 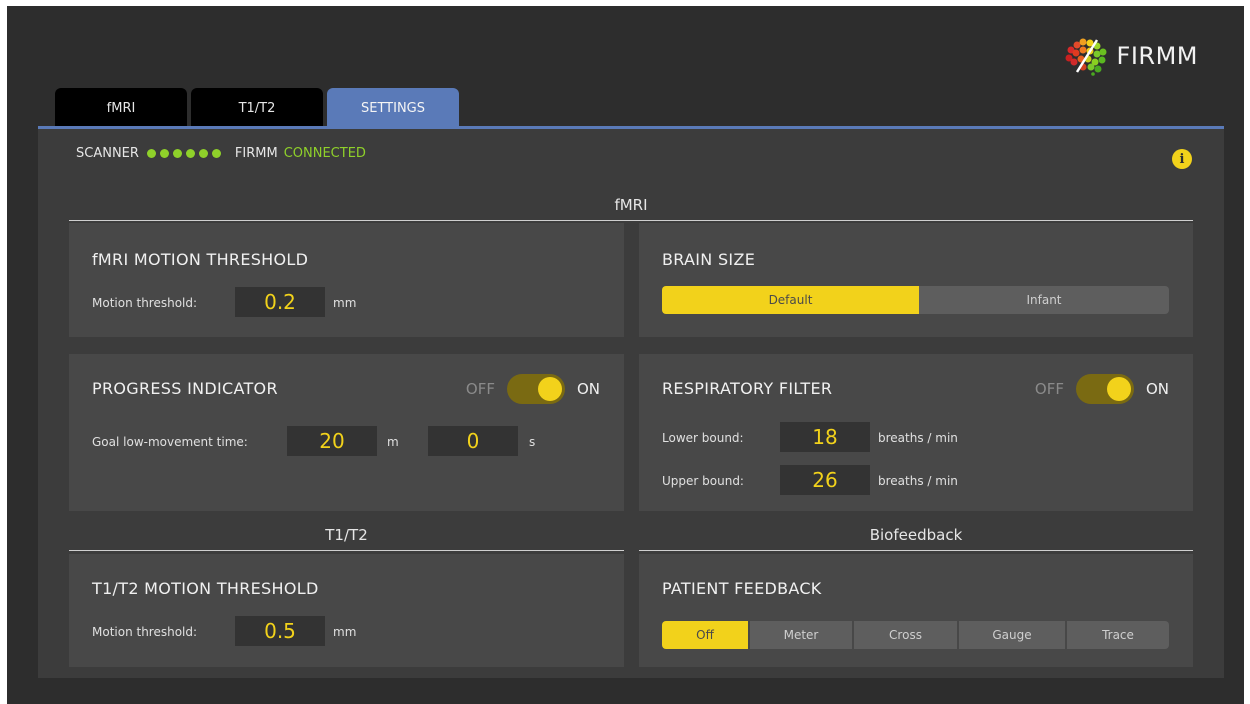 I want to click on feedback-option-off: Off, so click(x=705, y=635).